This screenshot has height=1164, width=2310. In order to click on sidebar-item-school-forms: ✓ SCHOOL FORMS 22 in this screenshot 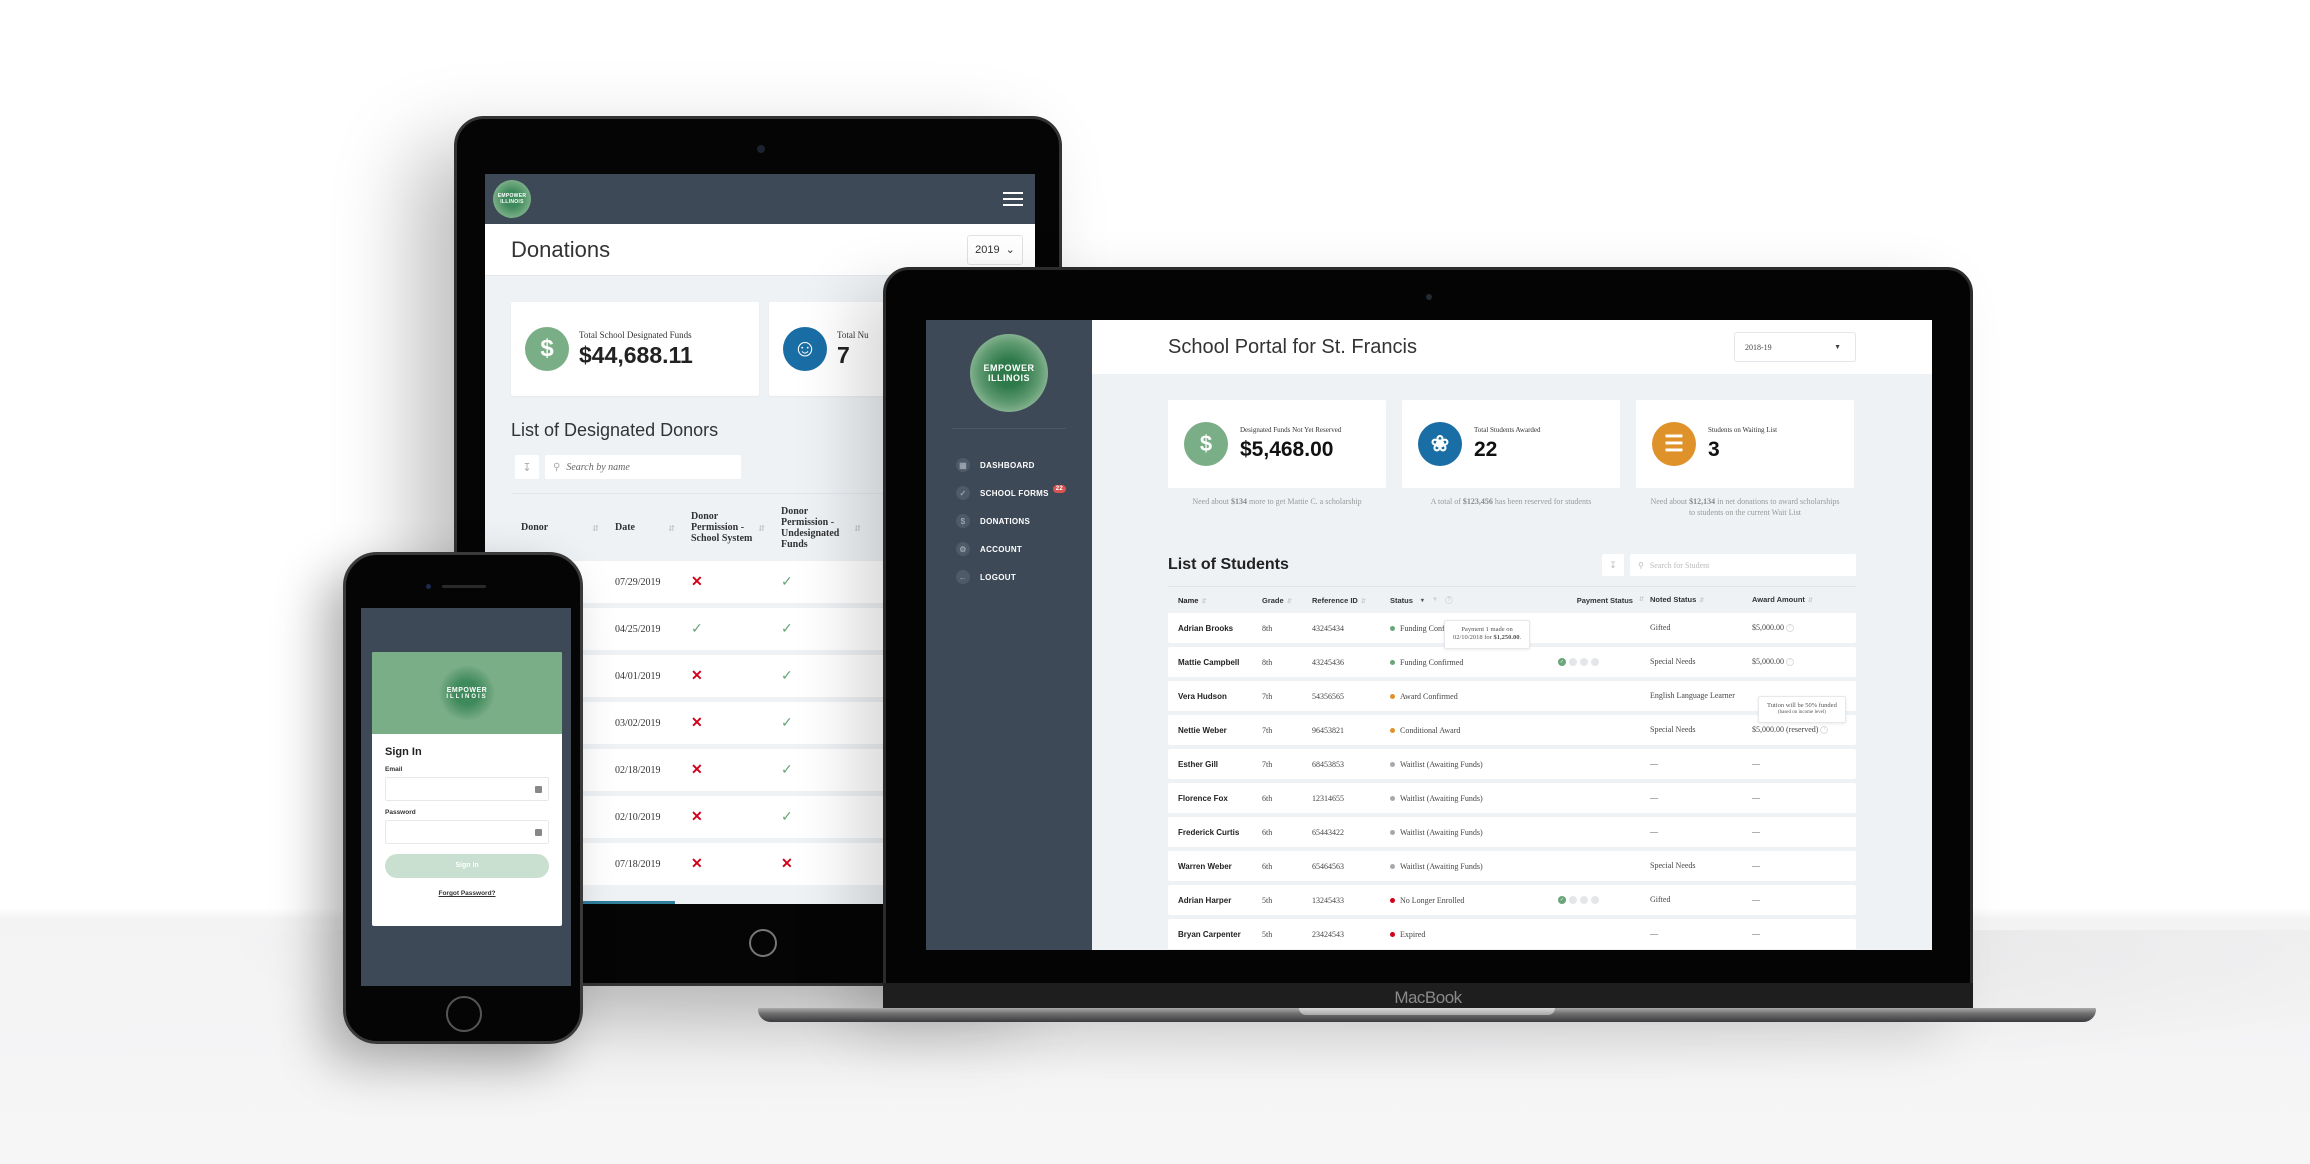, I will do `click(1009, 493)`.